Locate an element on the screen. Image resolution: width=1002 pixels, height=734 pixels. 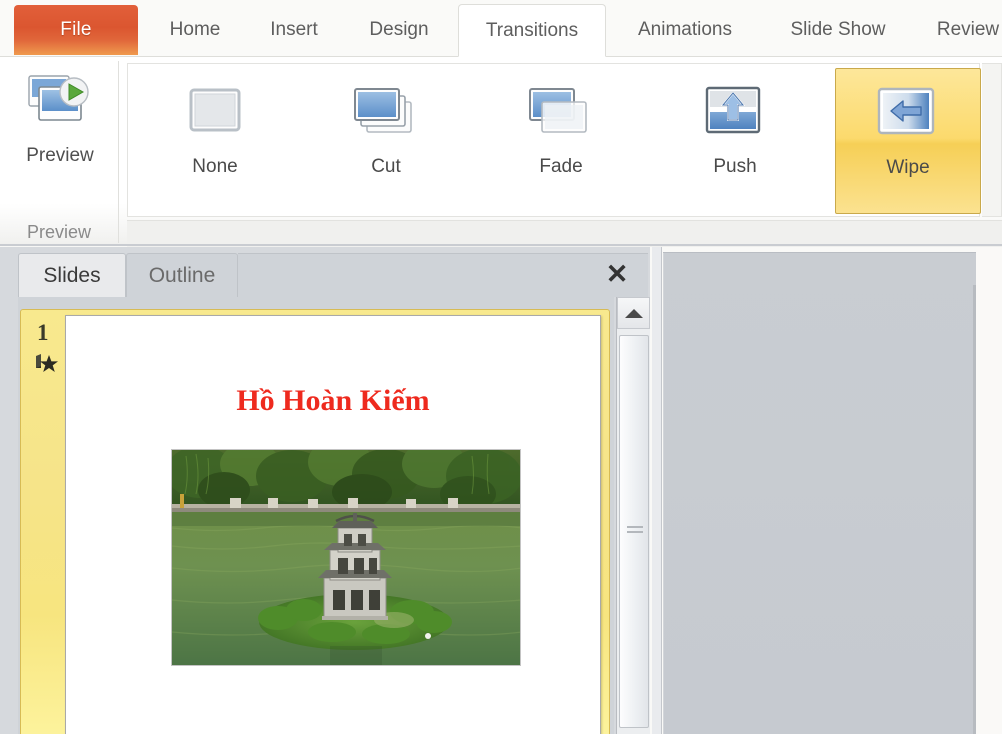
transition-wipe-icon is located at coordinates (908, 116).